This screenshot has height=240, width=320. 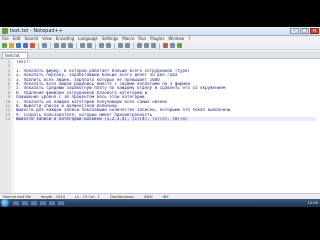 I want to click on taskbar-app-db-icon, so click(x=61, y=203).